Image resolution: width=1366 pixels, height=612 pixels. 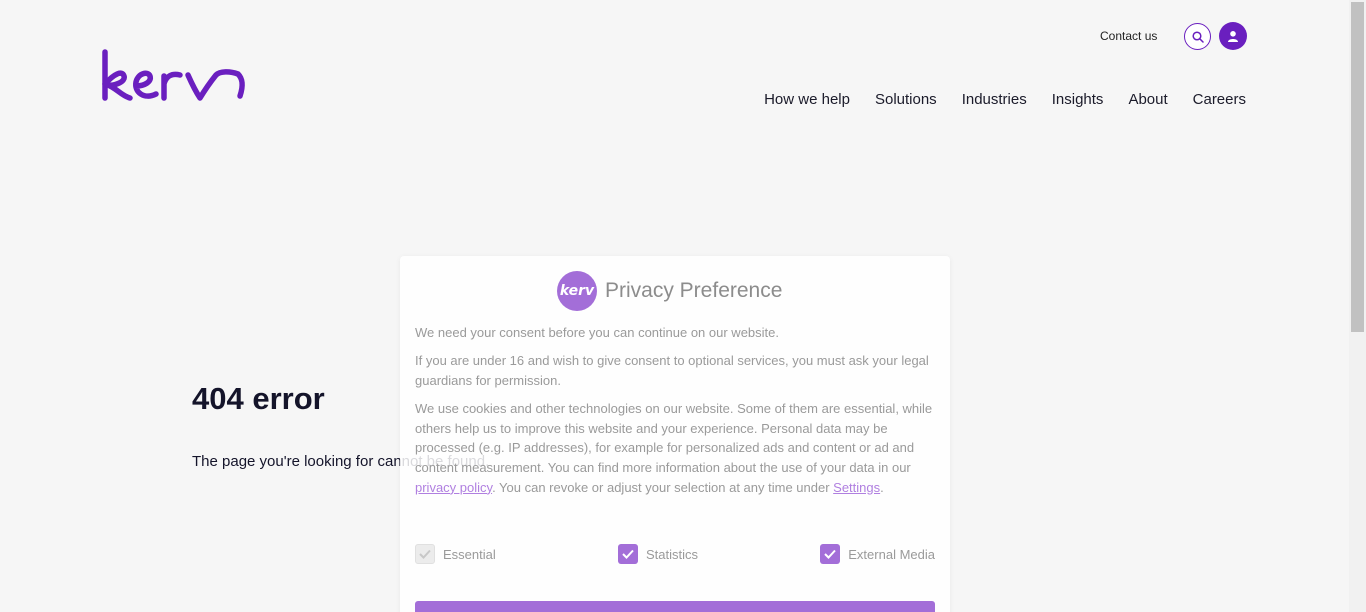 What do you see at coordinates (577, 291) in the screenshot?
I see `dialog-logo: kerv` at bounding box center [577, 291].